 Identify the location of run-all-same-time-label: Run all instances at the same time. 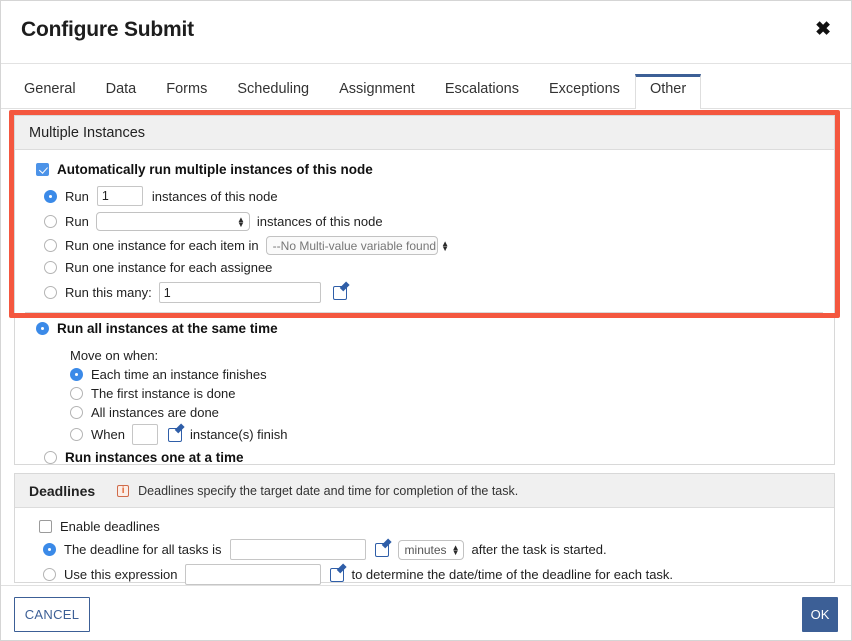
(167, 328).